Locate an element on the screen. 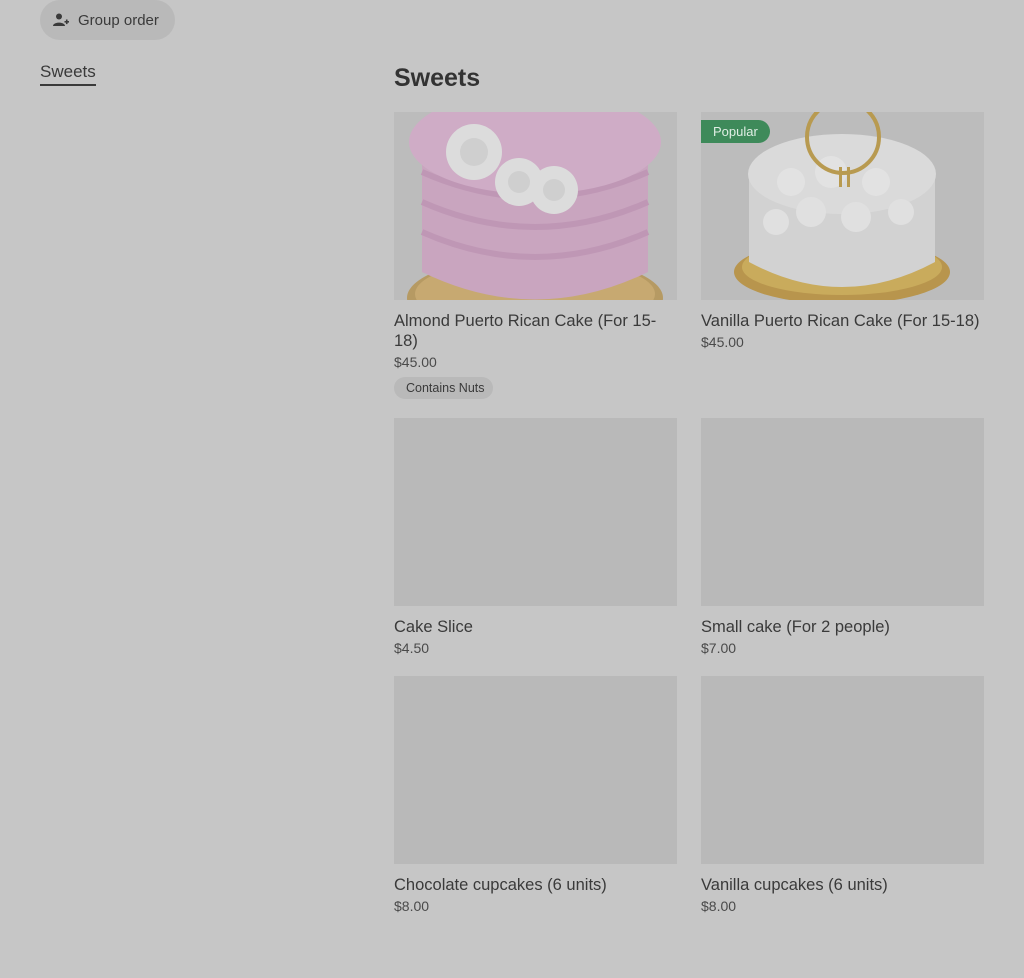 The image size is (1024, 978). menu-item-card: Vanilla cupcakes (6 units) $8.00 is located at coordinates (842, 795).